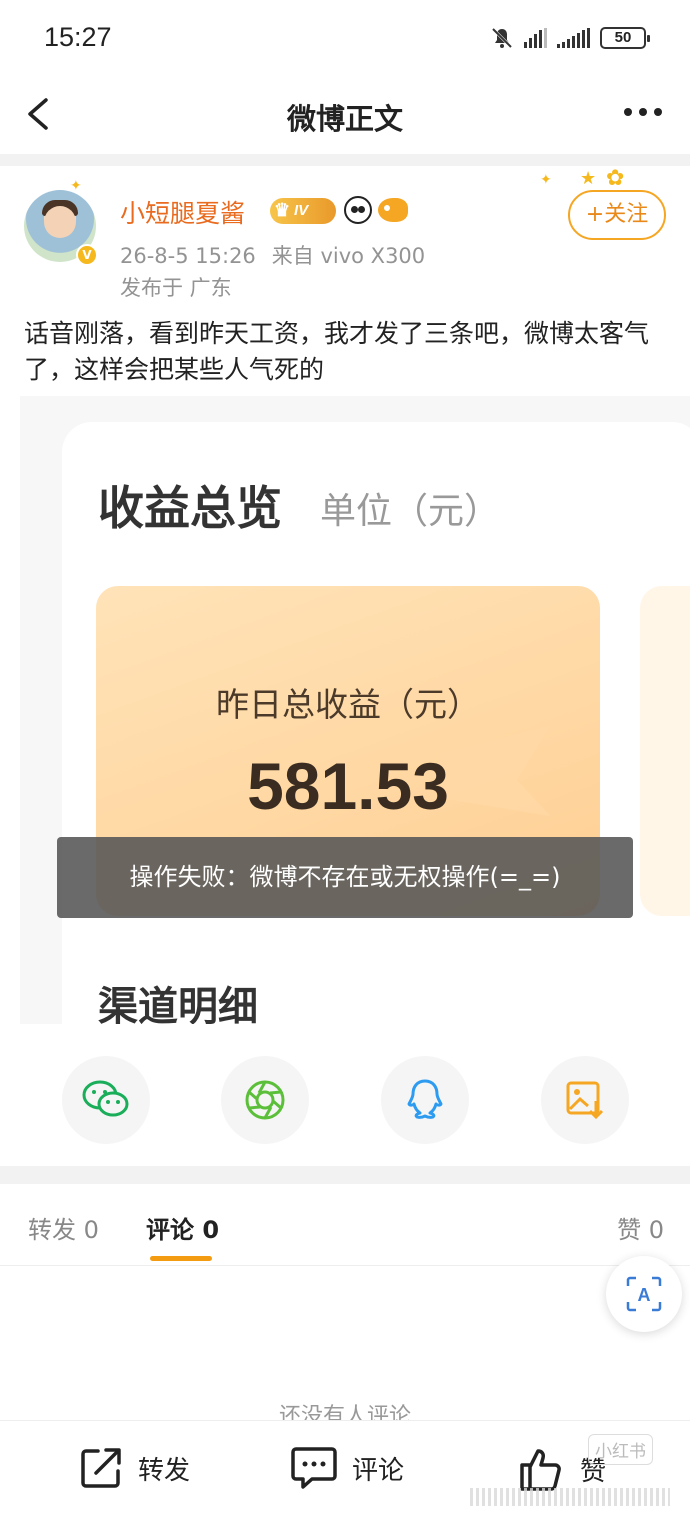  What do you see at coordinates (540, 1470) in the screenshot?
I see `thumbs-up-icon` at bounding box center [540, 1470].